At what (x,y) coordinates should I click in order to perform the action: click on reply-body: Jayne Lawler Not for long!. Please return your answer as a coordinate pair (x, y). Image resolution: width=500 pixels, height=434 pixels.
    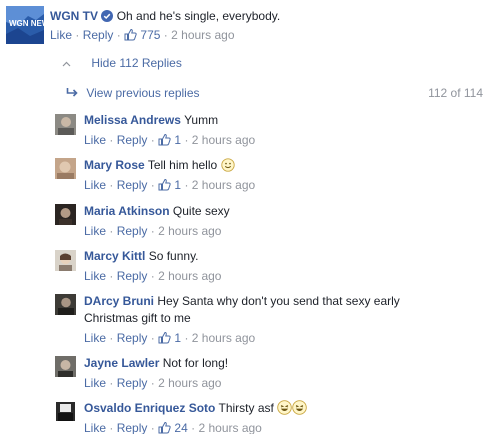
    Looking at the image, I should click on (156, 363).